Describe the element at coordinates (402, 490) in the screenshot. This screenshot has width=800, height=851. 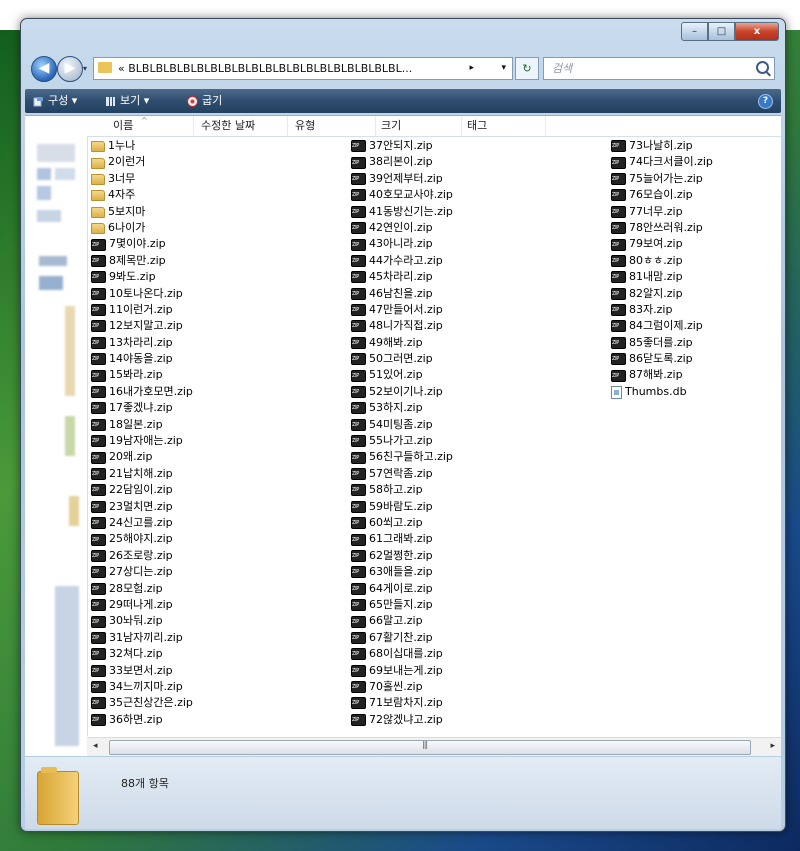
I see `file-item: 58하고.zip` at that location.